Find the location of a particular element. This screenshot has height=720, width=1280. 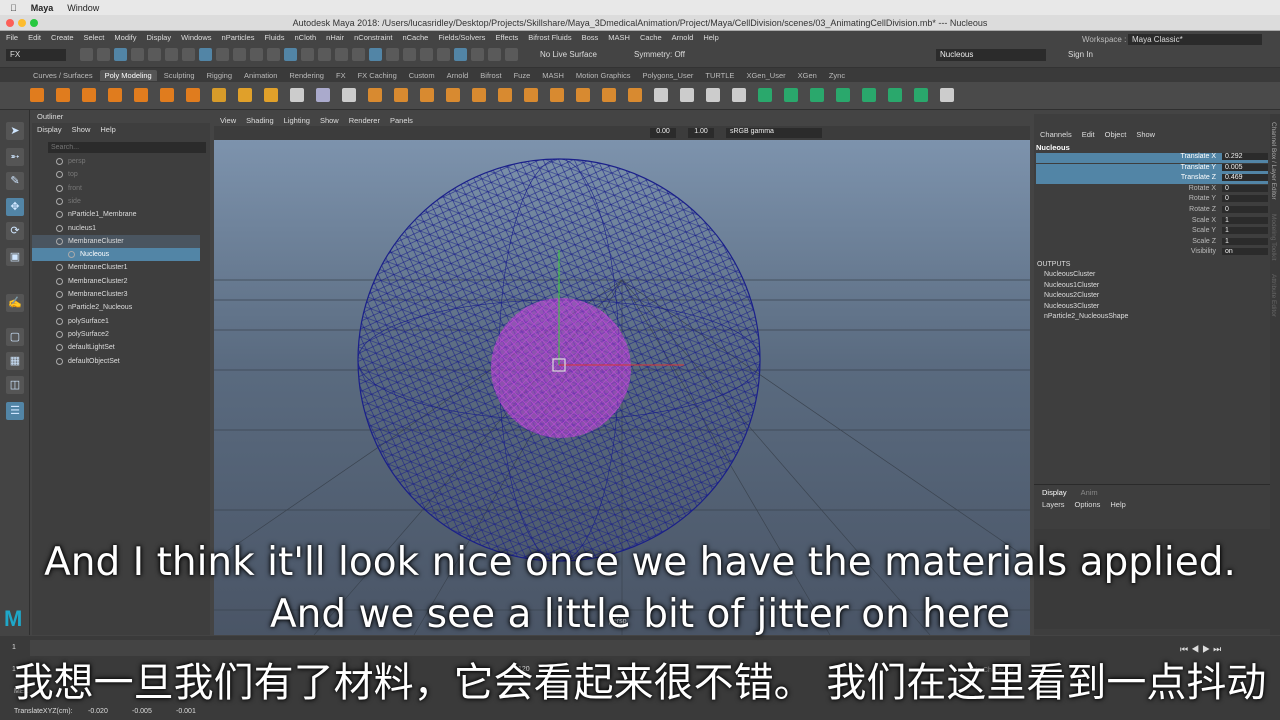

layer-menu-help: Help is located at coordinates (1117, 504).